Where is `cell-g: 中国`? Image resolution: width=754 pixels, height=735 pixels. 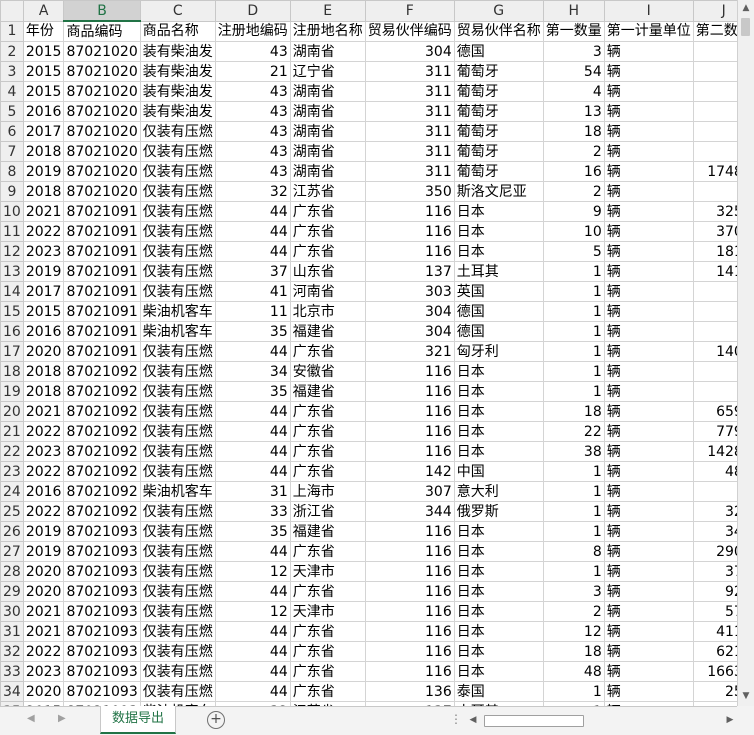
cell-g: 中国 is located at coordinates (498, 471).